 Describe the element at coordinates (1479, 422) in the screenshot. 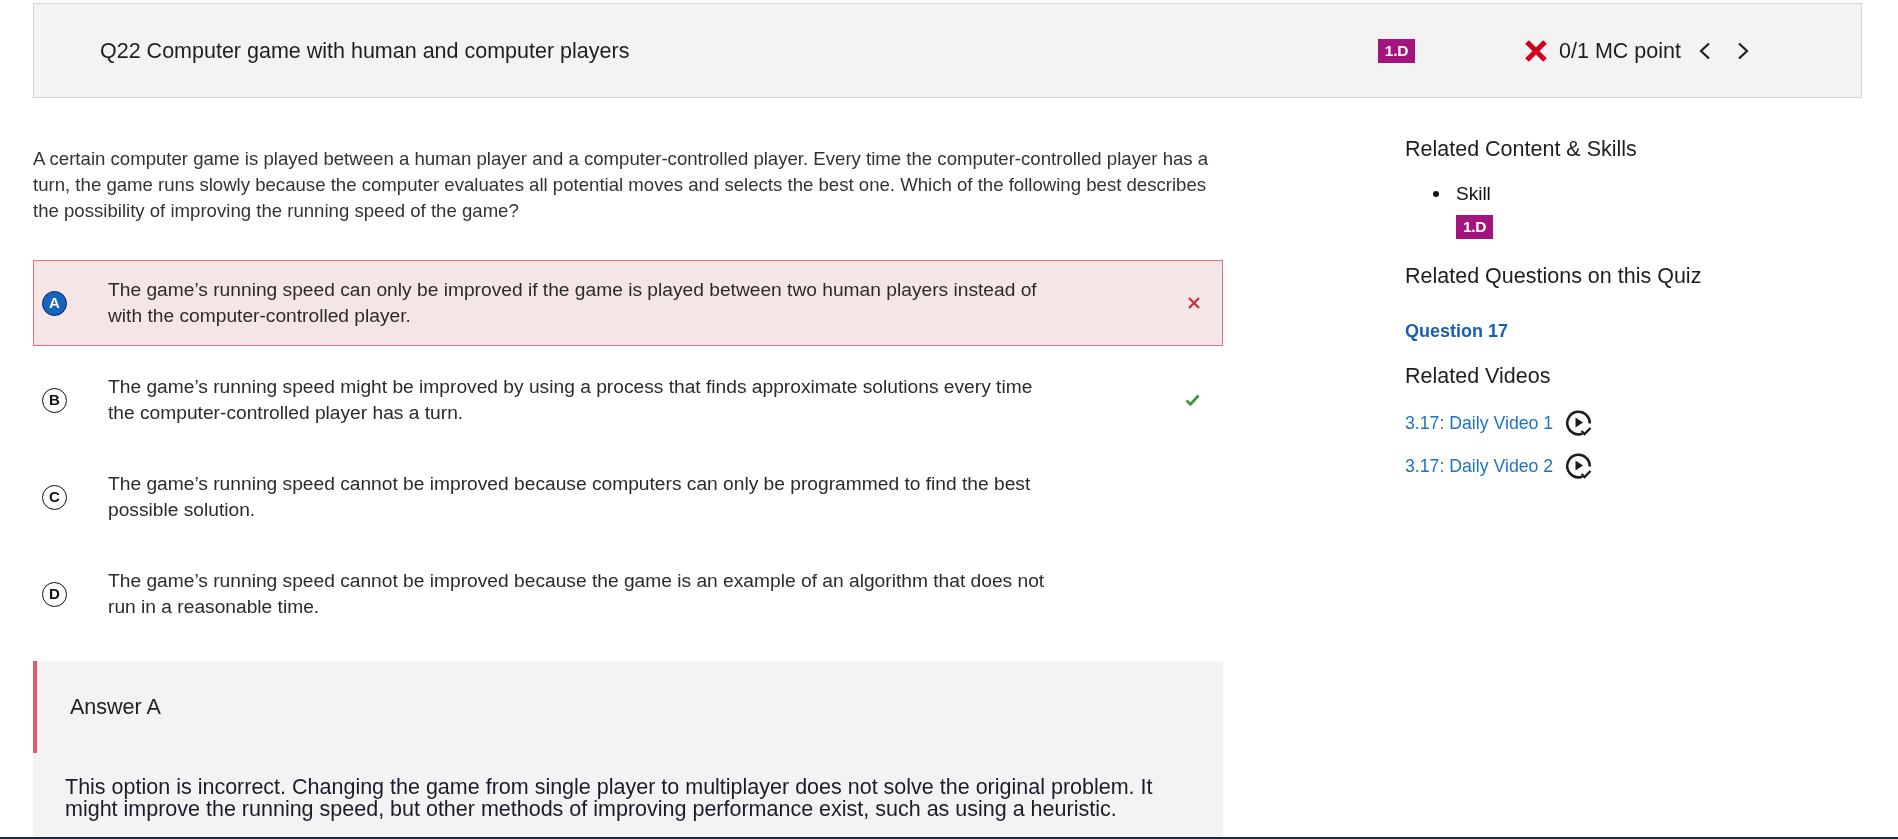

I see `video-link: 3.17: Daily Video 1` at that location.